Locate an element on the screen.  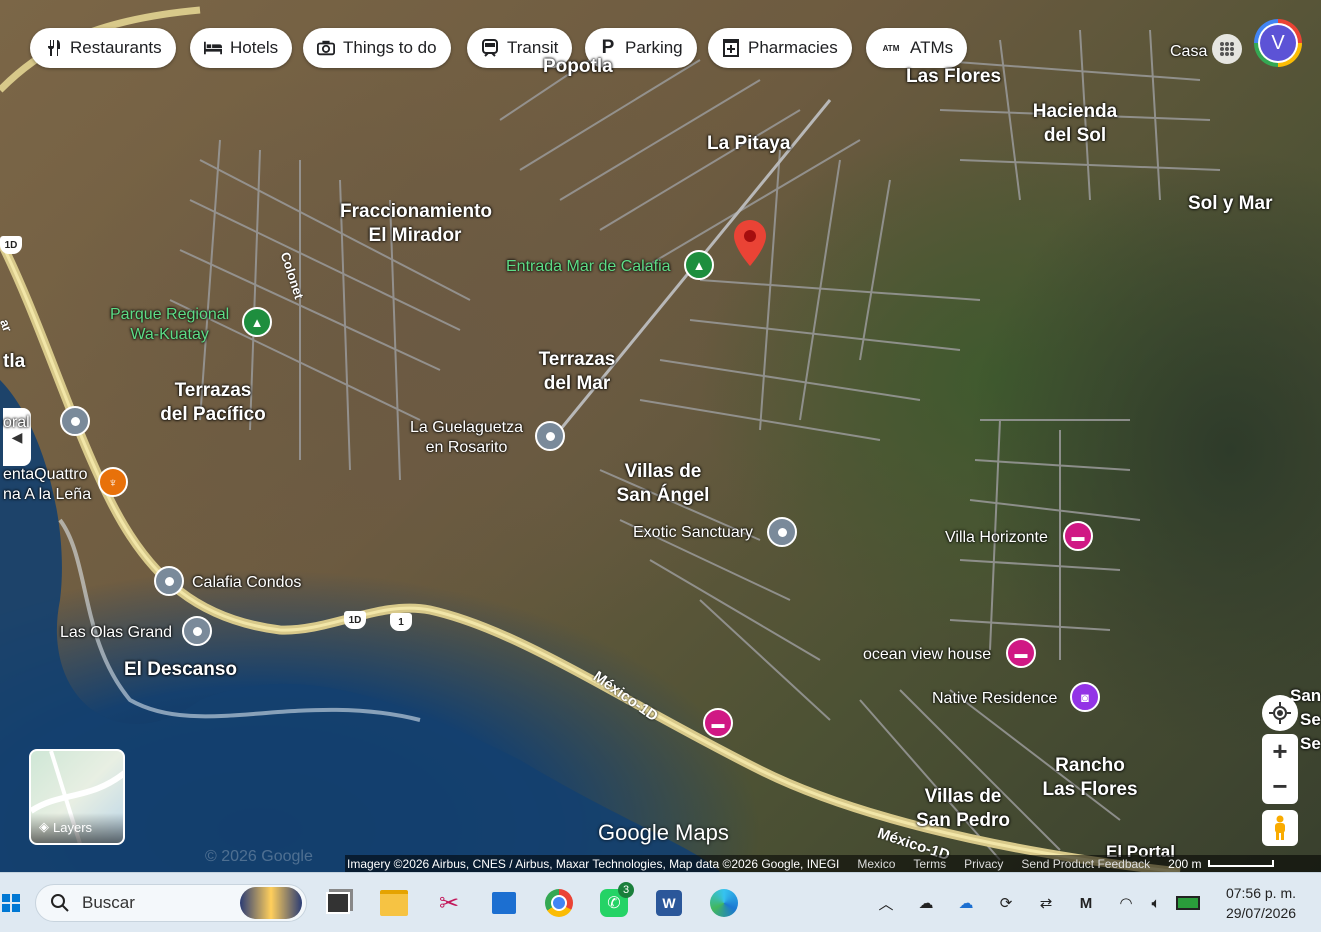
clock-time: 07:56 p. m. is located at coordinates (1261, 893).